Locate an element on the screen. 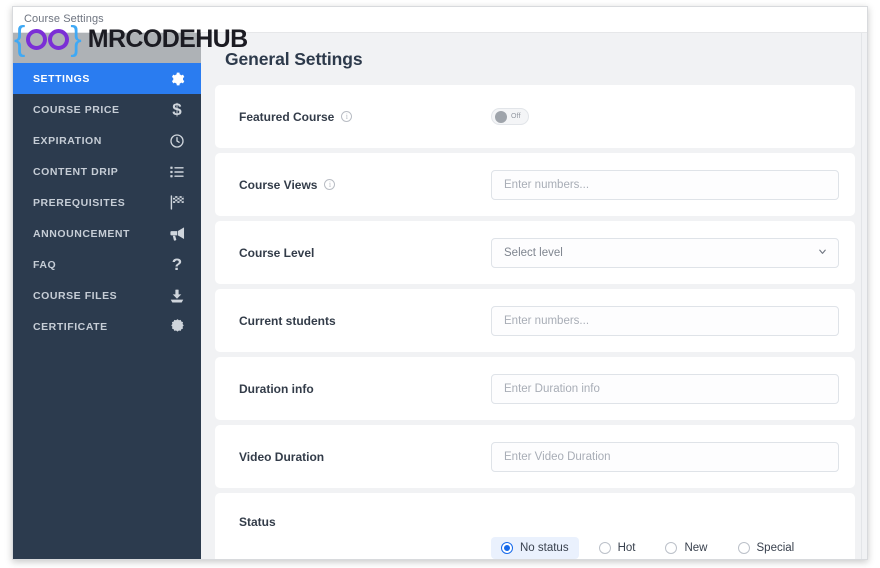 This screenshot has width=880, height=568. row-duration-info: Duration info is located at coordinates (535, 388).